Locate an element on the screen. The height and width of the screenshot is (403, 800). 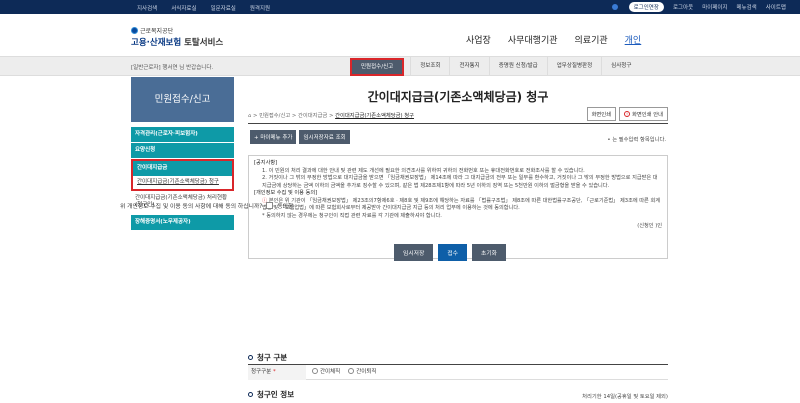
mypage-link: 마이페이지 is located at coordinates (714, 7).